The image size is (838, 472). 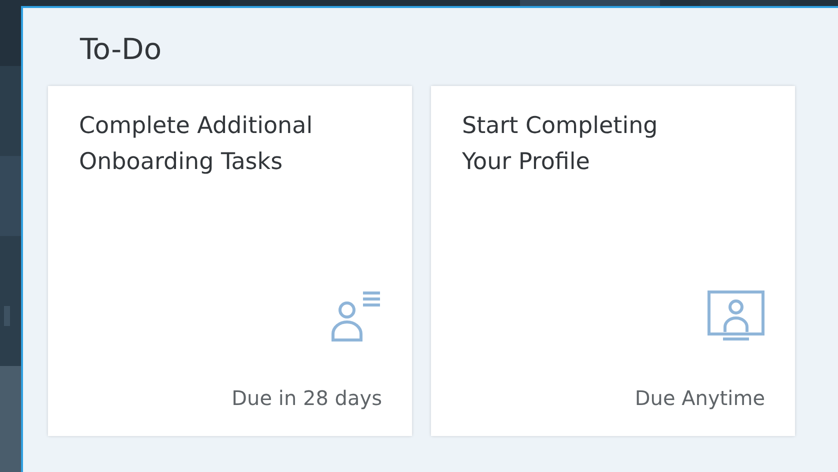 What do you see at coordinates (356, 316) in the screenshot?
I see `person-list-icon` at bounding box center [356, 316].